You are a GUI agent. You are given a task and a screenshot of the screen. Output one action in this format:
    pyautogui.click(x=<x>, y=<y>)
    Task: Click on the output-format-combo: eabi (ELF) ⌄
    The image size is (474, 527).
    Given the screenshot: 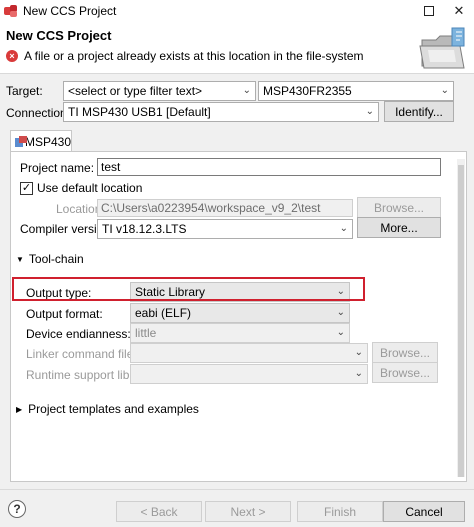 What is the action you would take?
    pyautogui.click(x=240, y=313)
    